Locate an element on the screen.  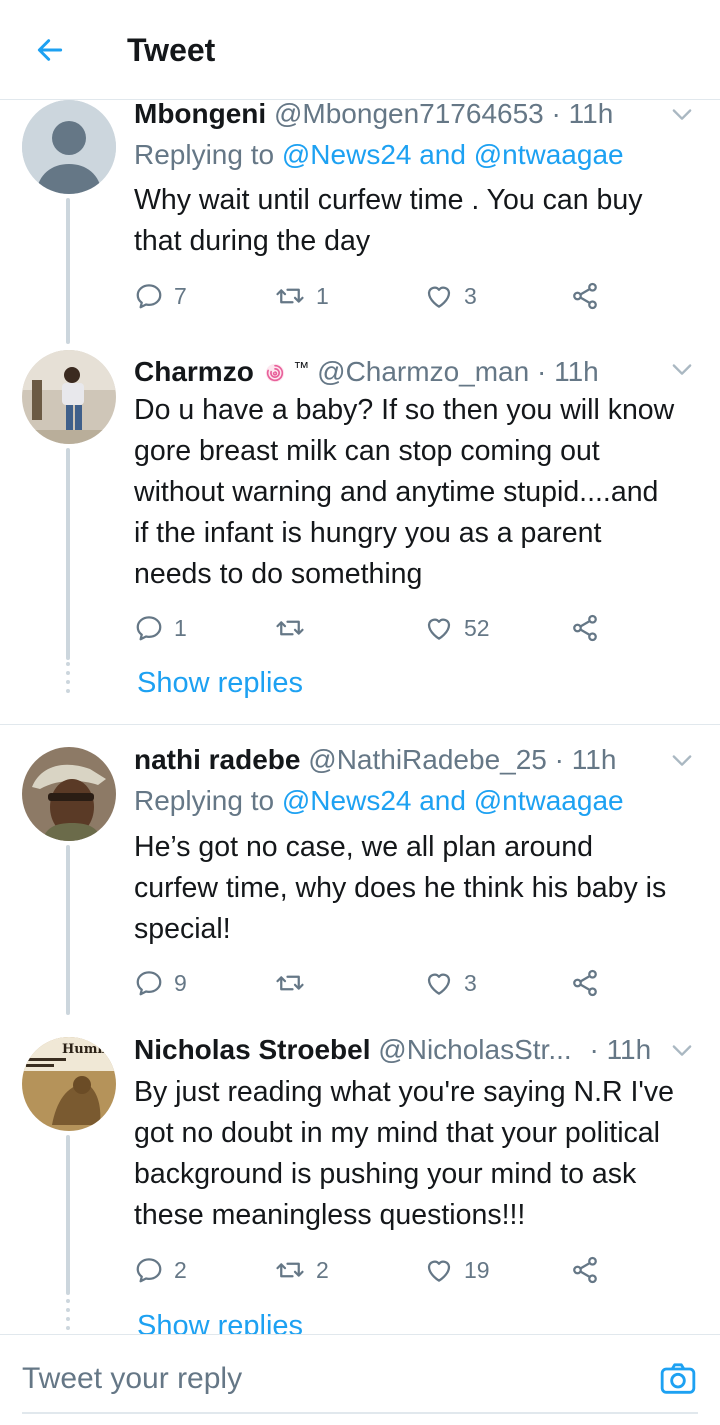
camera-icon is located at coordinates (678, 1378).